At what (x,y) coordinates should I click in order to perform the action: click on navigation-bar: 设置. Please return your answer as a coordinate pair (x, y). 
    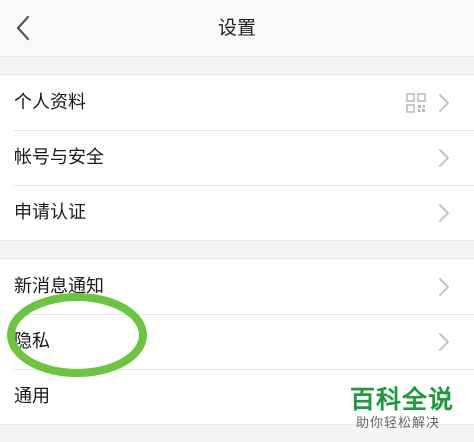
    Looking at the image, I should click on (237, 28).